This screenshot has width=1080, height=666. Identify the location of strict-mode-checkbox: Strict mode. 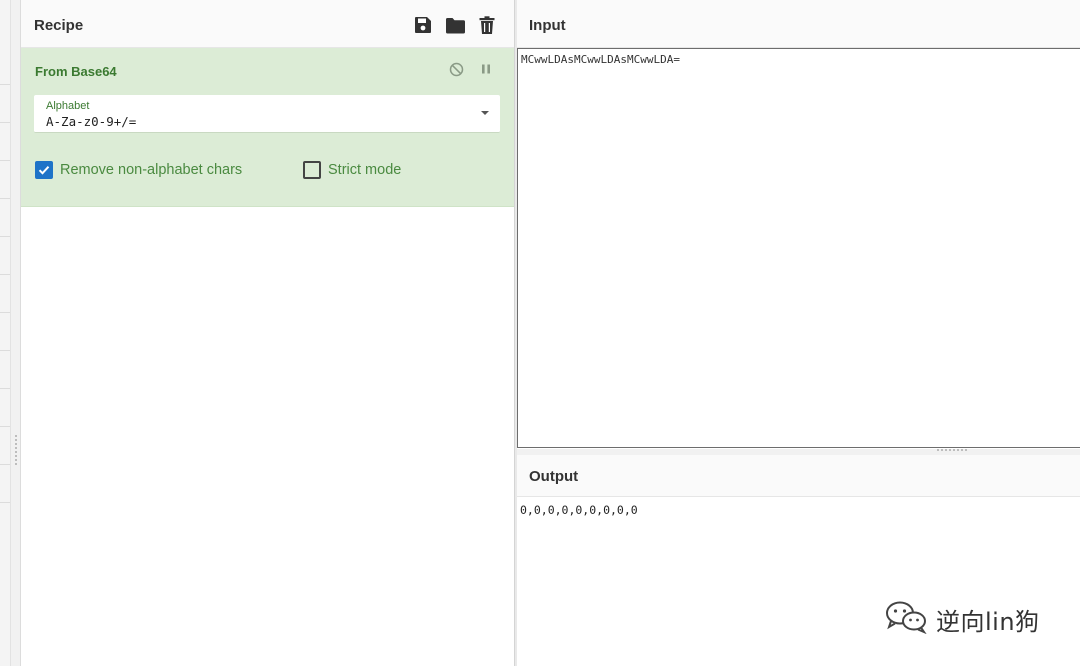
(352, 170).